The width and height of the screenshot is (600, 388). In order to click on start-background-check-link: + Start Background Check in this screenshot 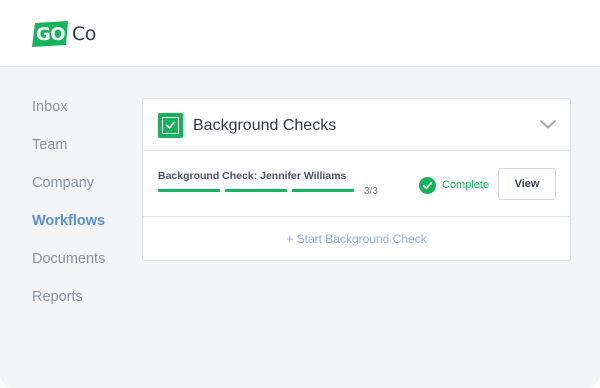, I will do `click(356, 239)`.